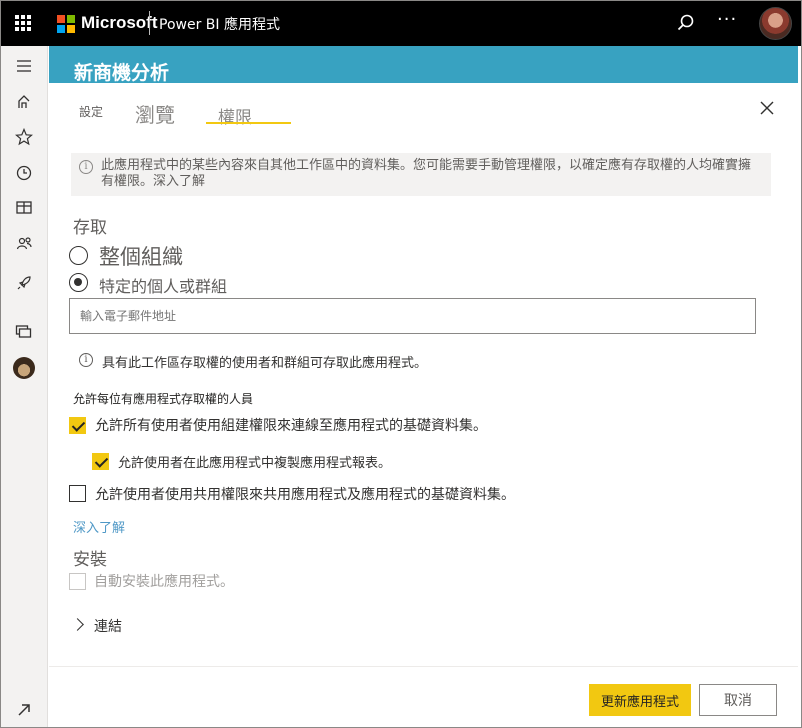 This screenshot has height=728, width=802. I want to click on tab-permissions: 權限, so click(235, 115).